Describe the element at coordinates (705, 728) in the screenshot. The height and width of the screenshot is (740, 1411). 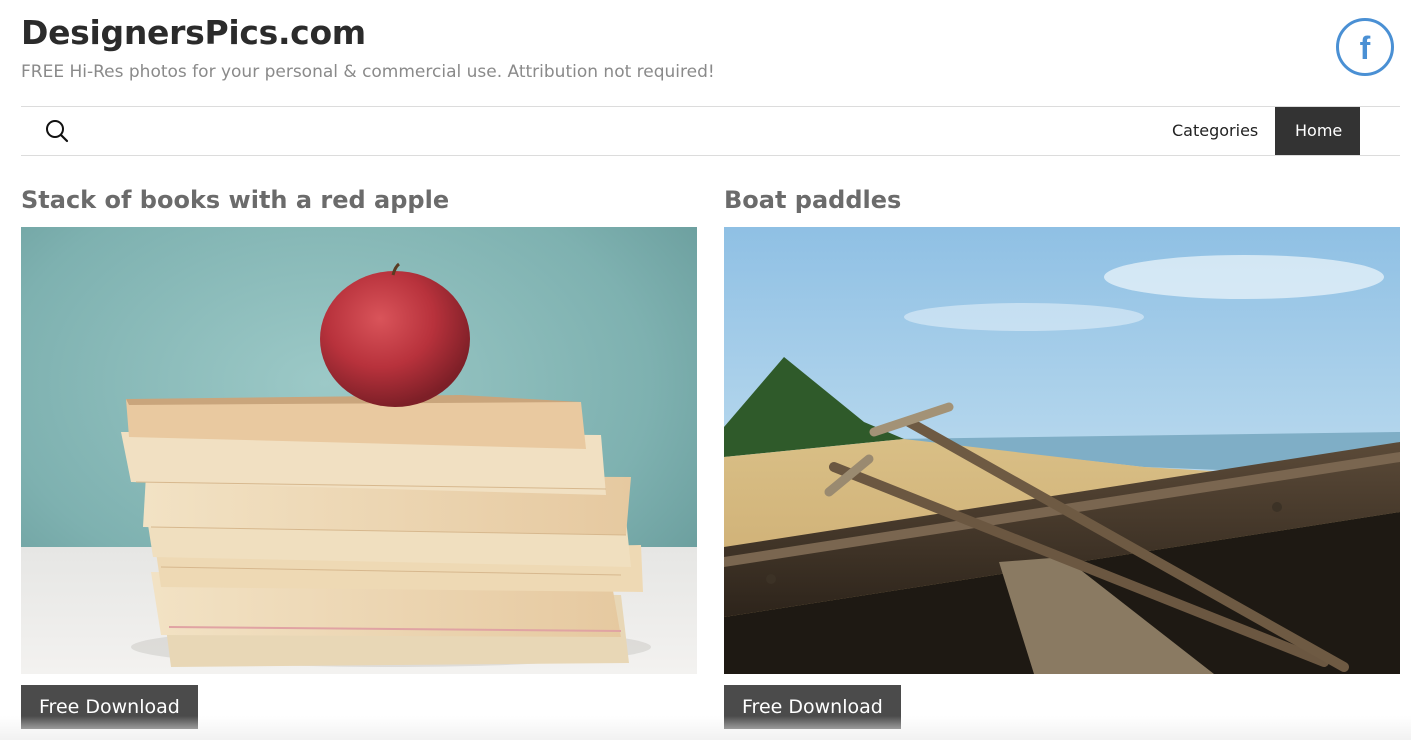
I see `bottom-fade` at that location.